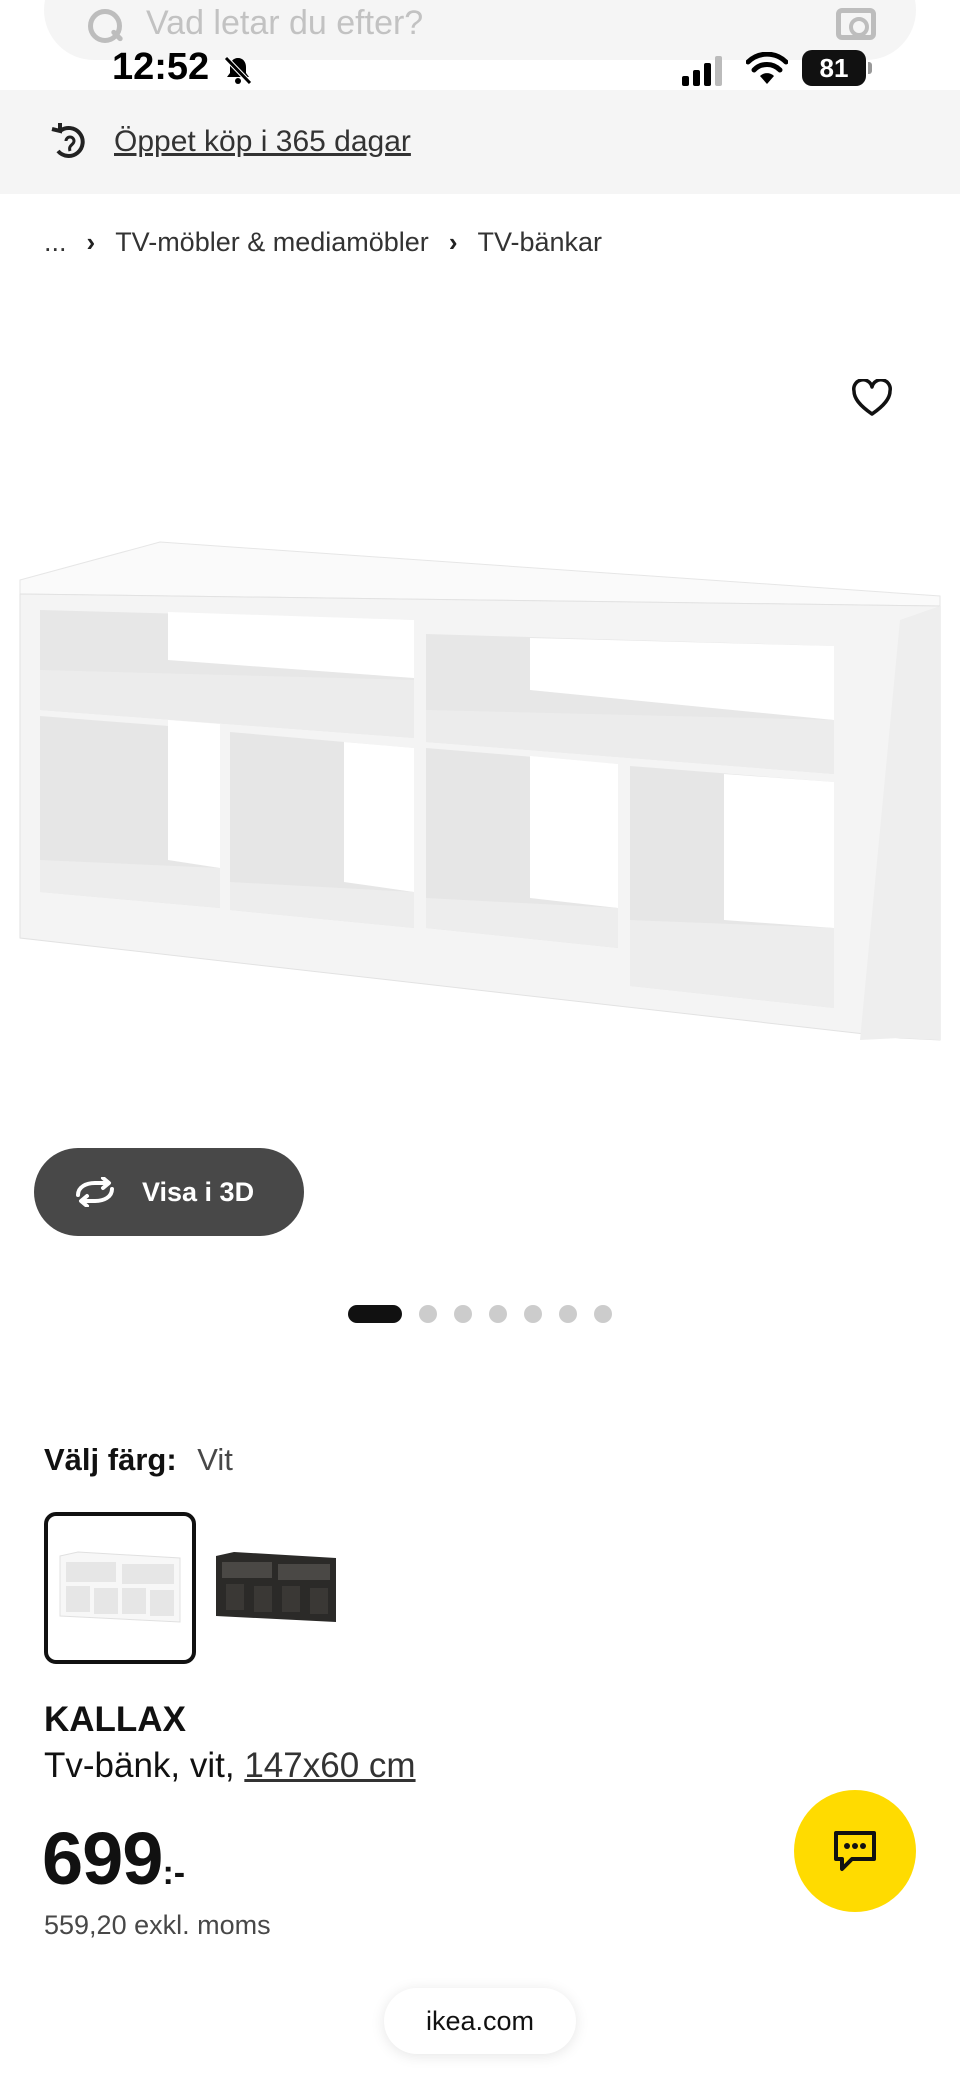  I want to click on color-selector-label: Välj färg: Vit, so click(138, 1460).